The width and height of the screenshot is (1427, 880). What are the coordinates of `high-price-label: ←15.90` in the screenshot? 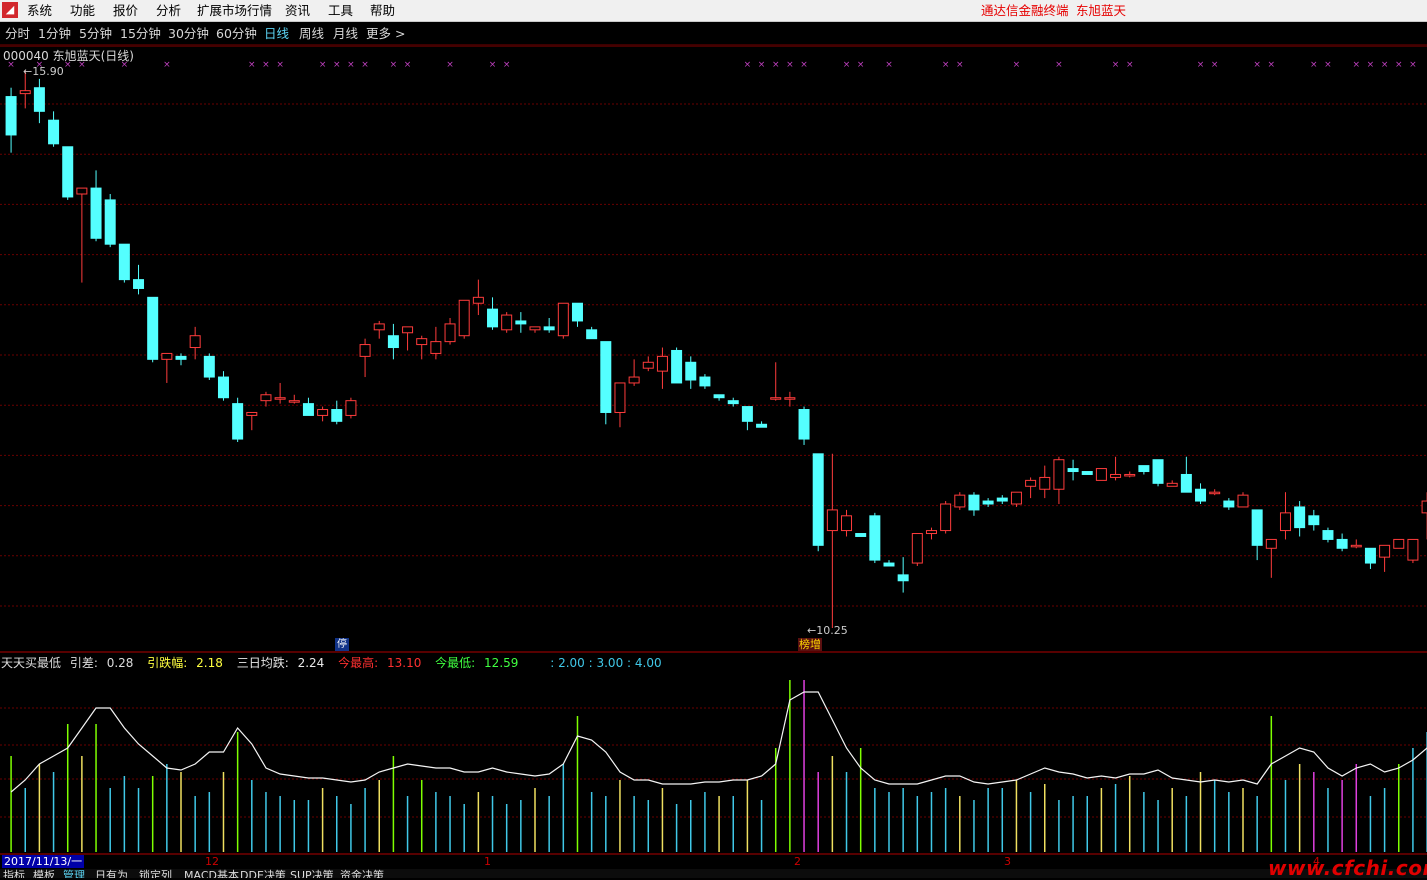 It's located at (43, 71).